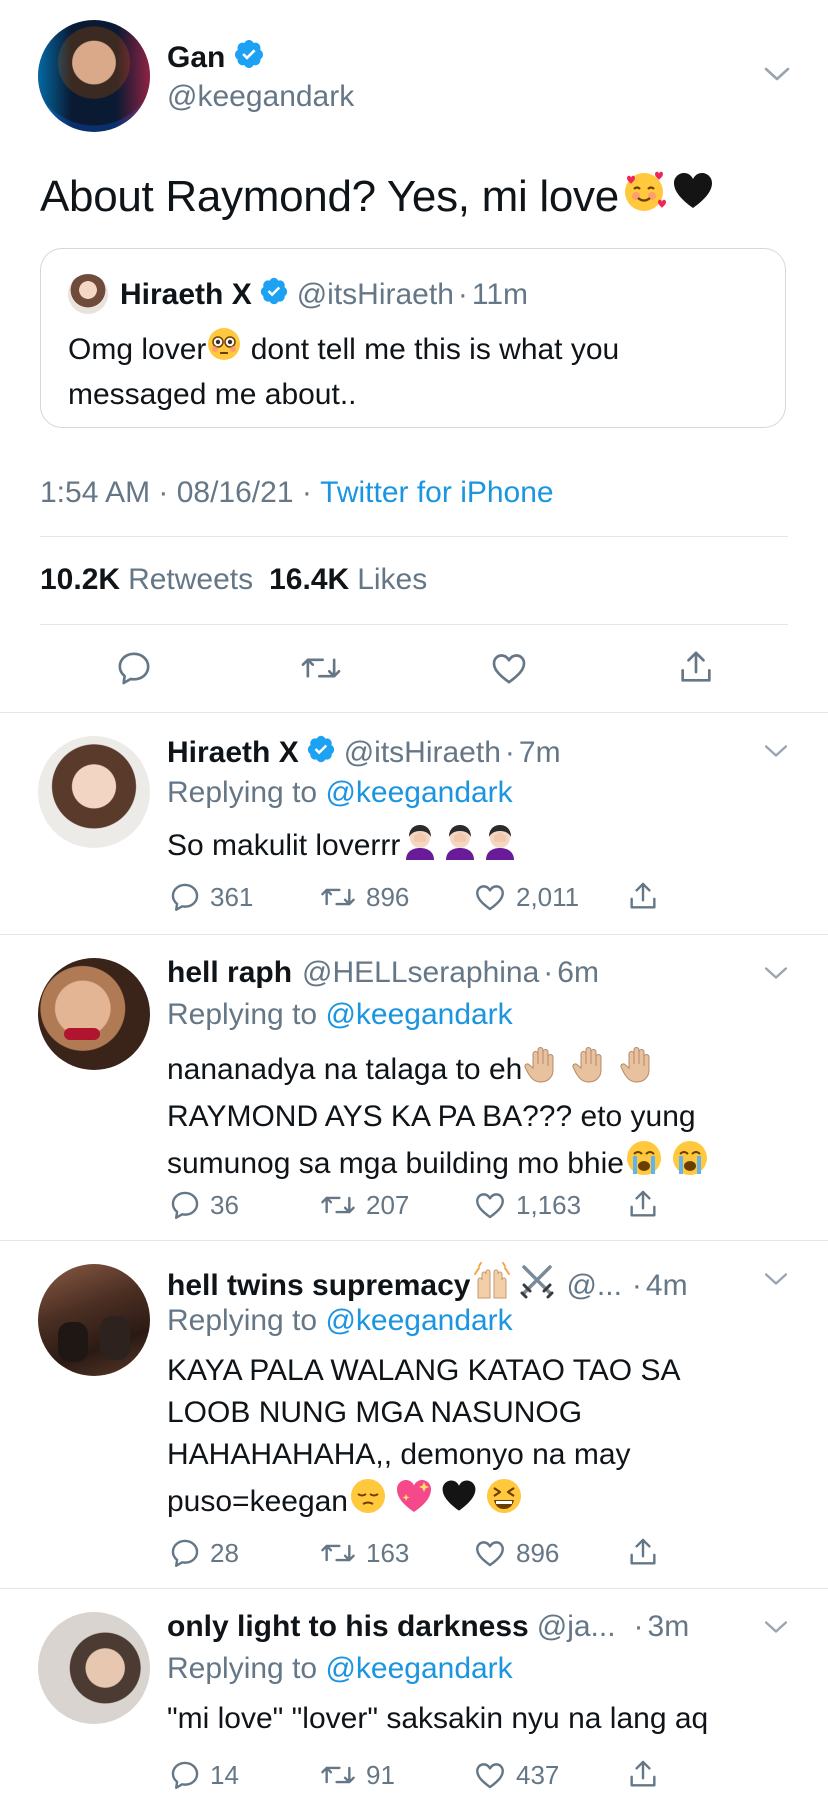 The width and height of the screenshot is (828, 1812). What do you see at coordinates (388, 896) in the screenshot?
I see `retweet-count: 896` at bounding box center [388, 896].